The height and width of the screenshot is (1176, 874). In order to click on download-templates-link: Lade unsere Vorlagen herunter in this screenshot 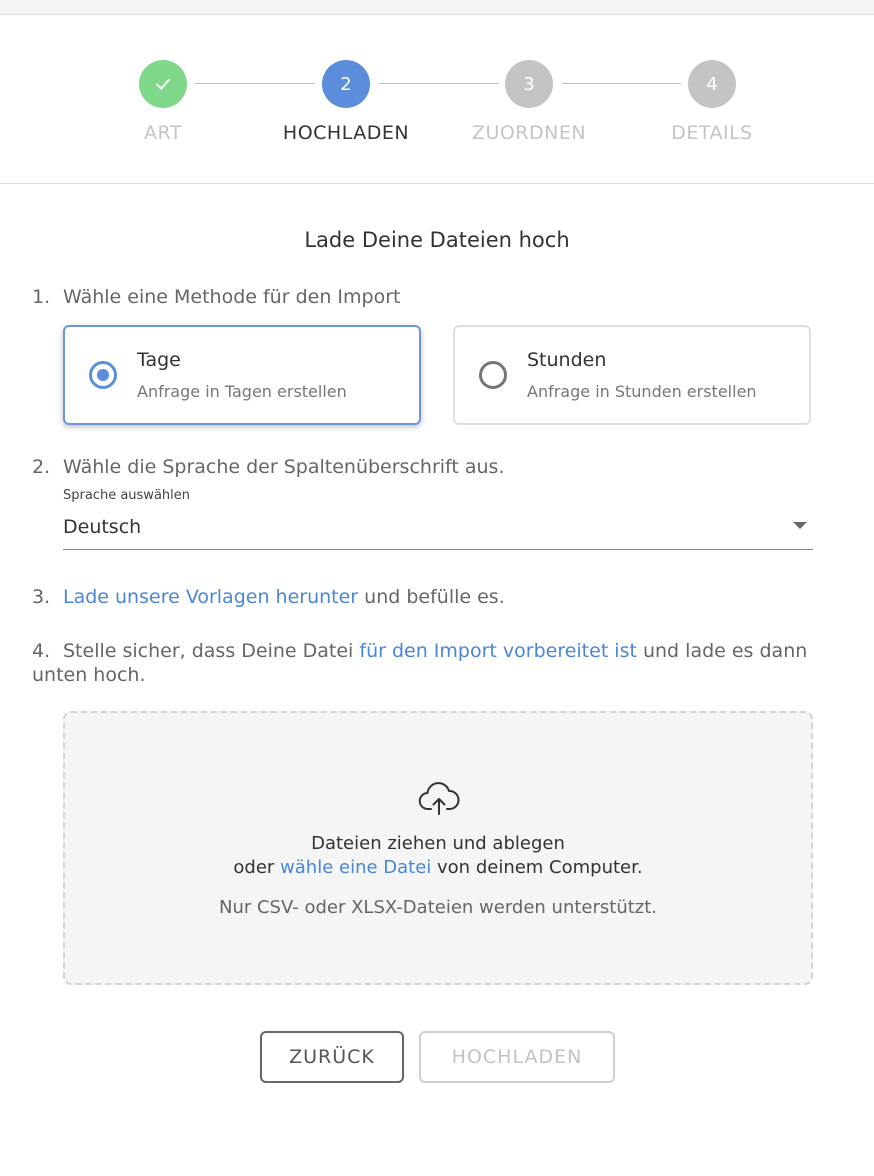, I will do `click(210, 597)`.